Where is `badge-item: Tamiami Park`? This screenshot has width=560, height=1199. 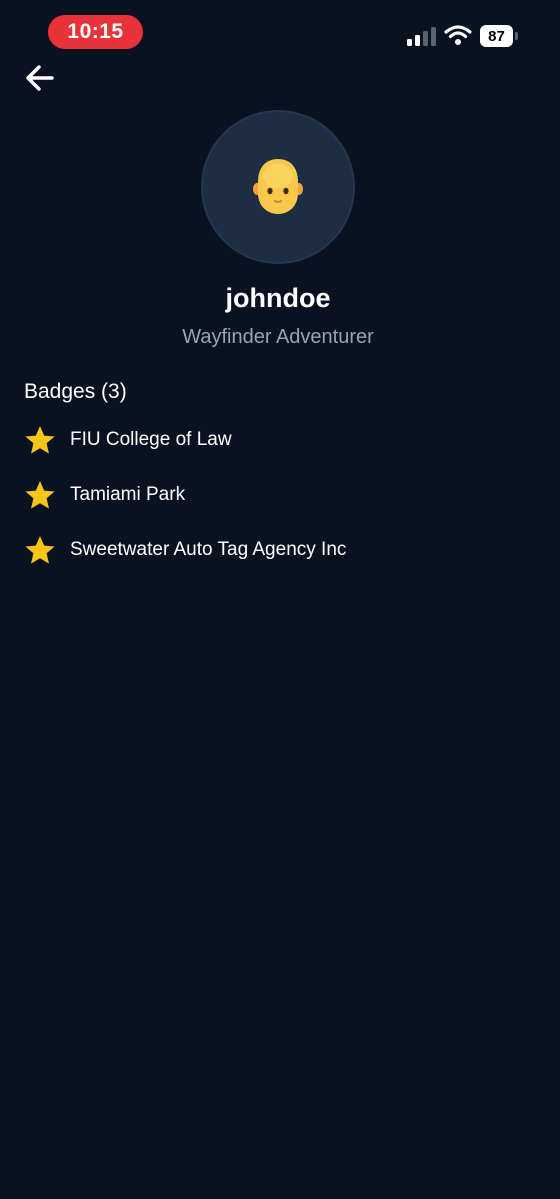
badge-item: Tamiami Park is located at coordinates (284, 494).